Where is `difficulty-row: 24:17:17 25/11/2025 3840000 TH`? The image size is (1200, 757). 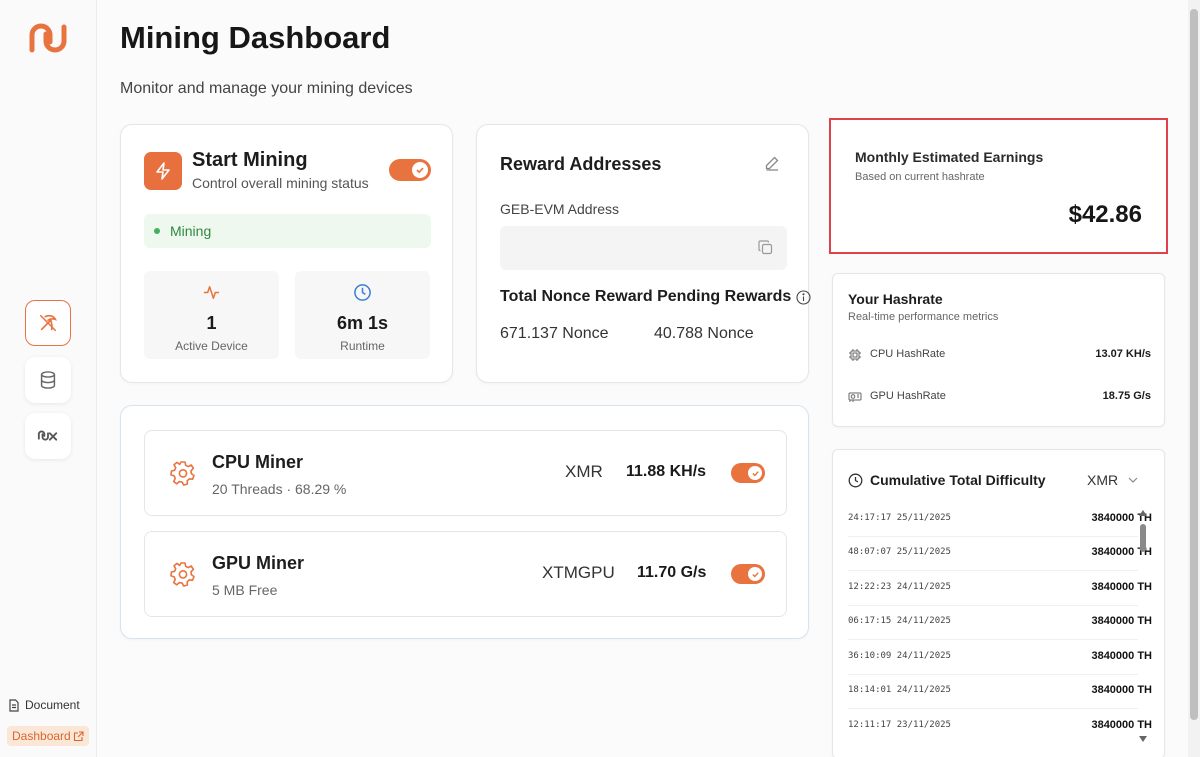
difficulty-row: 24:17:17 25/11/2025 3840000 TH is located at coordinates (1000, 520).